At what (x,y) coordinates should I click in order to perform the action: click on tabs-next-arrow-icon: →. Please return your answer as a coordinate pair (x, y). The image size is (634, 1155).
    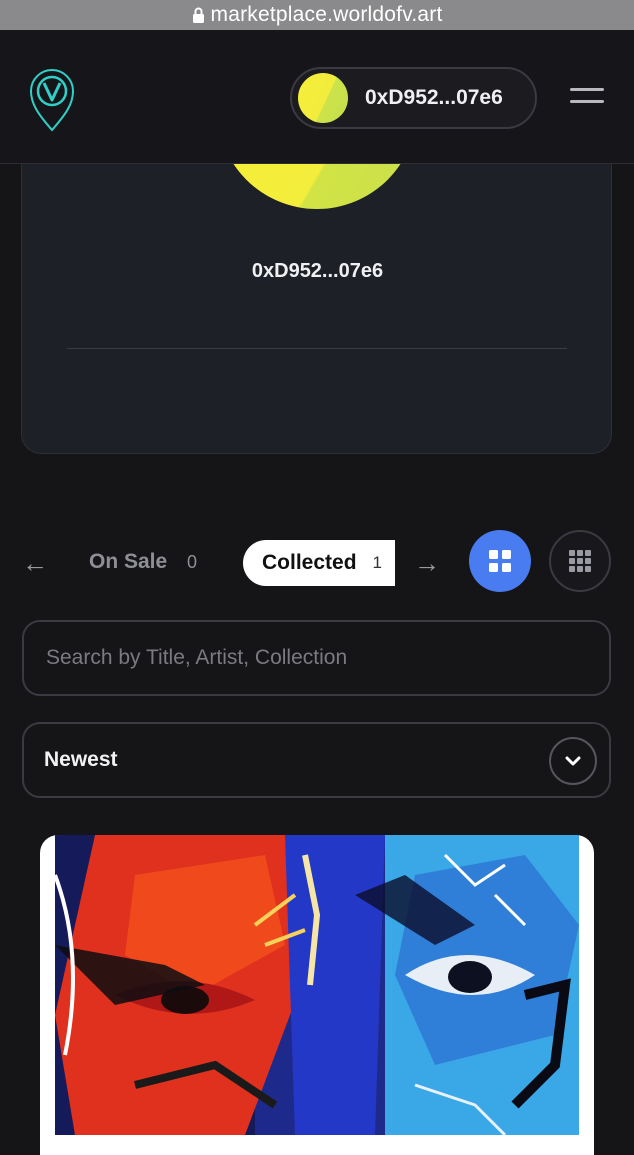
    Looking at the image, I should click on (427, 563).